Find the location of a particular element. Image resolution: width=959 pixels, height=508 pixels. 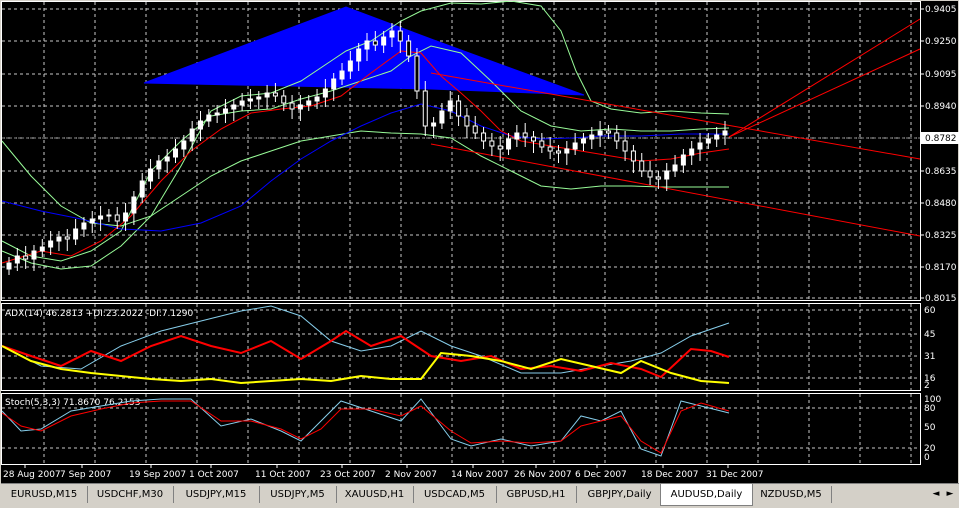

tab-nzdusd-m5: NZDUSD,M5 is located at coordinates (791, 494).